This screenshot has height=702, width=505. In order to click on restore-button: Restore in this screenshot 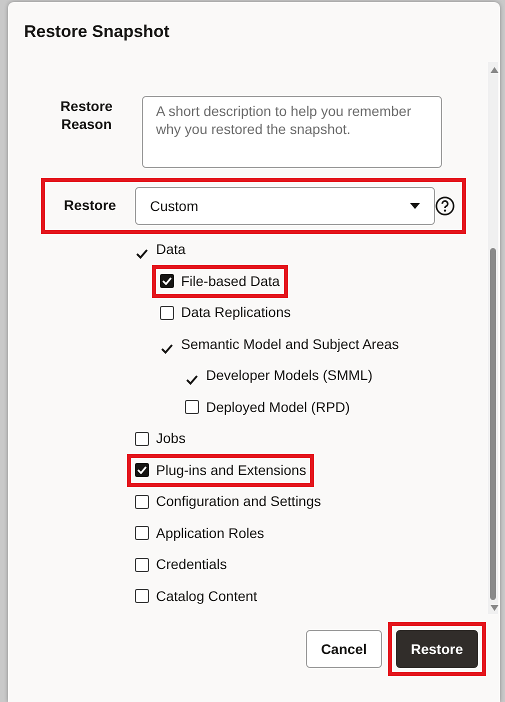, I will do `click(437, 649)`.